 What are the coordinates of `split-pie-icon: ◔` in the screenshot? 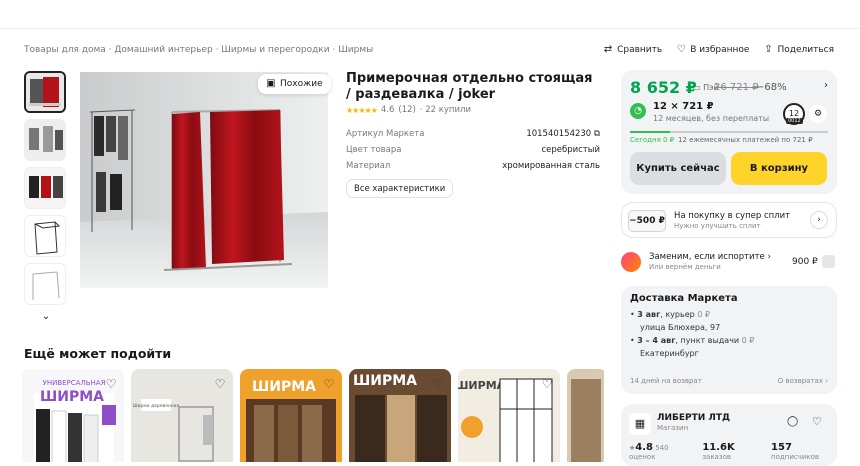 It's located at (638, 111).